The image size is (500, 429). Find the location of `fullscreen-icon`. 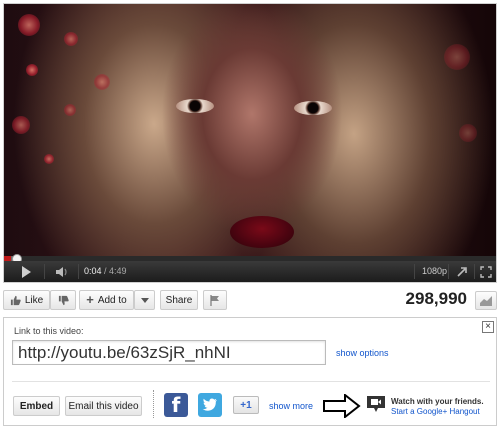

fullscreen-icon is located at coordinates (486, 271).